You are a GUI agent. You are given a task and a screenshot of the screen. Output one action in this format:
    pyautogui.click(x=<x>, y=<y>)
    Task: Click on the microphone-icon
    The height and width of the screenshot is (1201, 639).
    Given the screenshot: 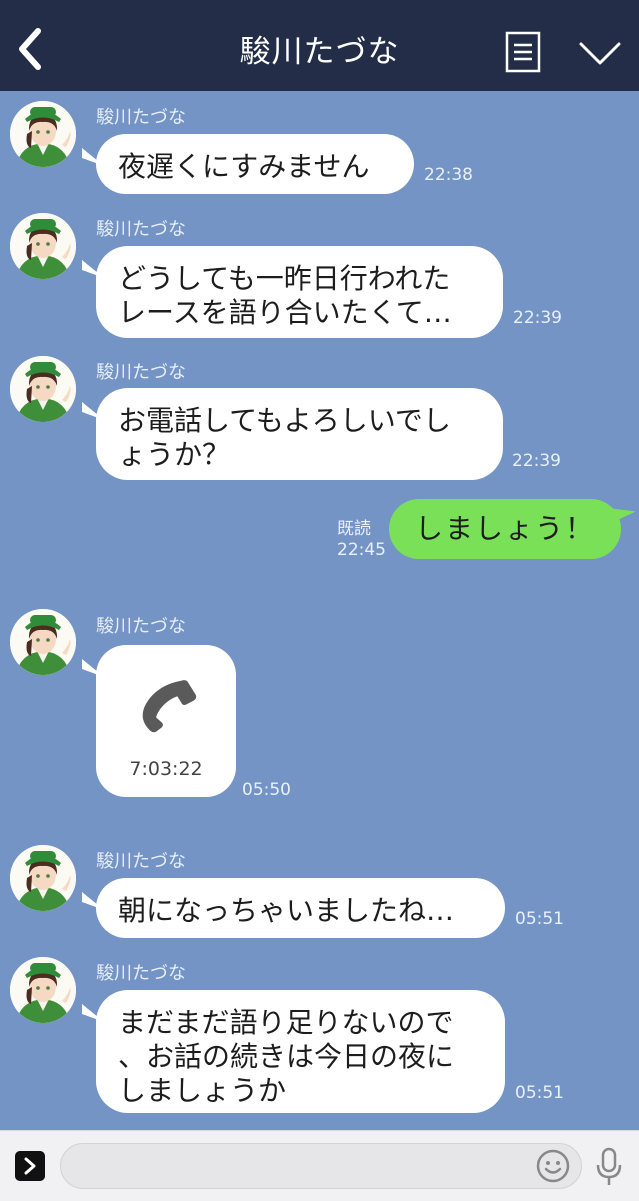 What is the action you would take?
    pyautogui.click(x=609, y=1167)
    